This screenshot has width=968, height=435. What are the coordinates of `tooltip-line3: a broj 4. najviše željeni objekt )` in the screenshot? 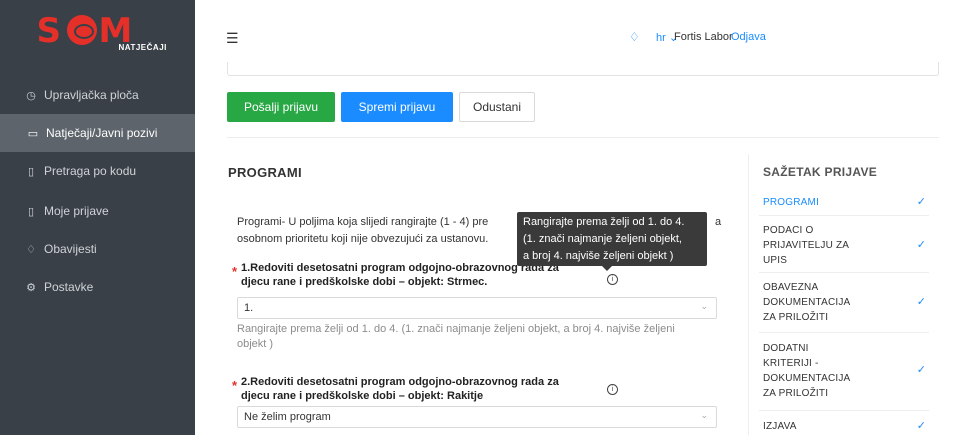 It's located at (598, 256).